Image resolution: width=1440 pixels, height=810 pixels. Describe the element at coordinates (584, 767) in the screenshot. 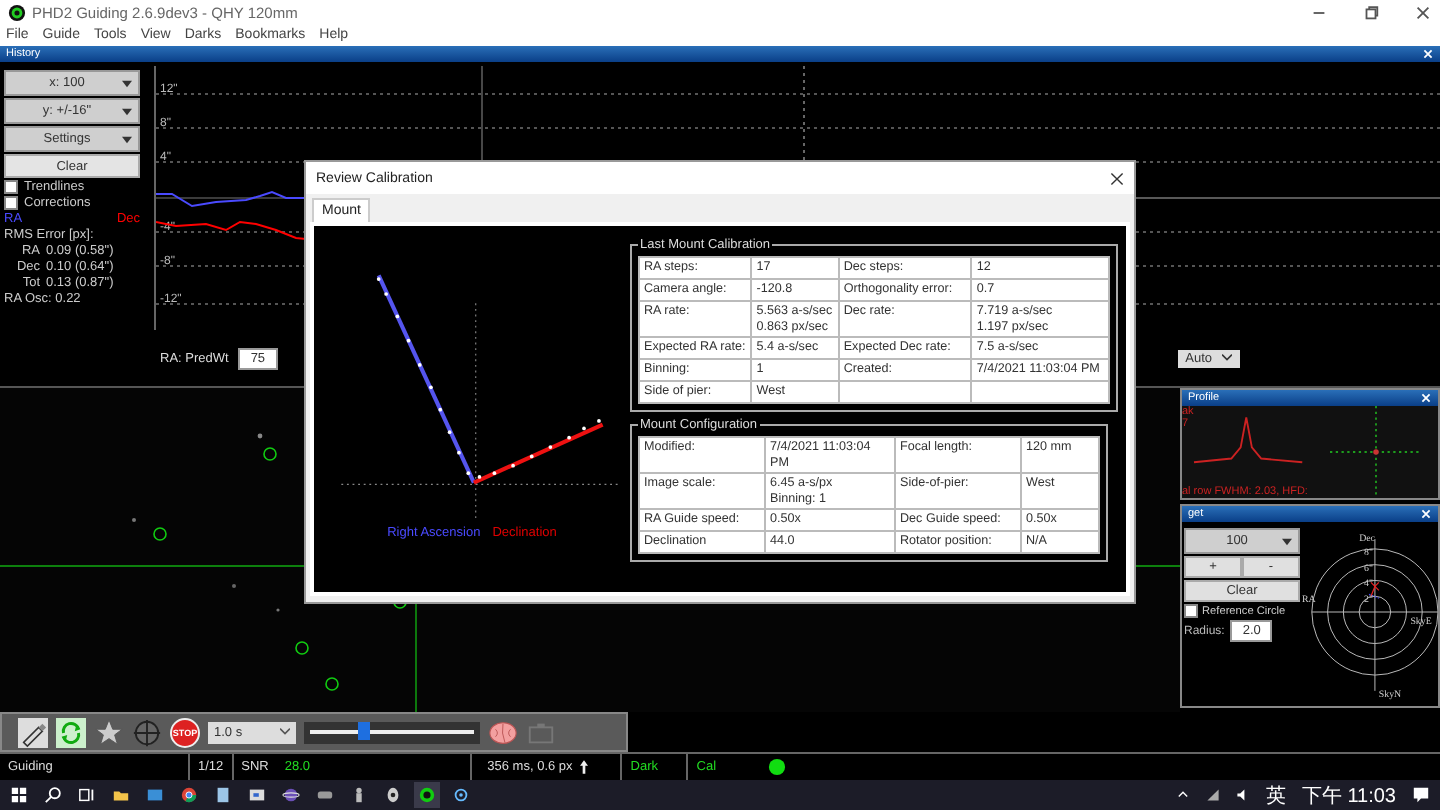

I see `up-arrow-icon` at that location.